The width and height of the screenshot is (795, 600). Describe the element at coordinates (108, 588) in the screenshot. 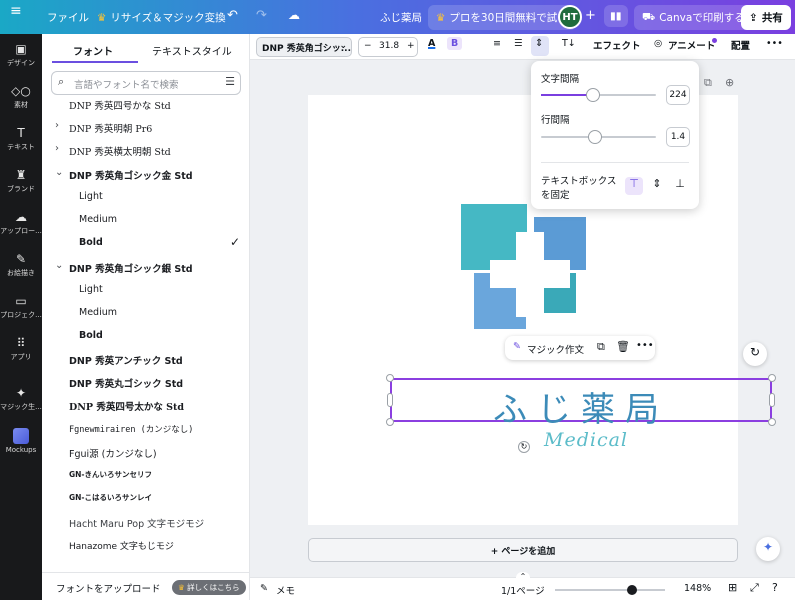

I see `upload-font-link: フォントをアップロード` at that location.